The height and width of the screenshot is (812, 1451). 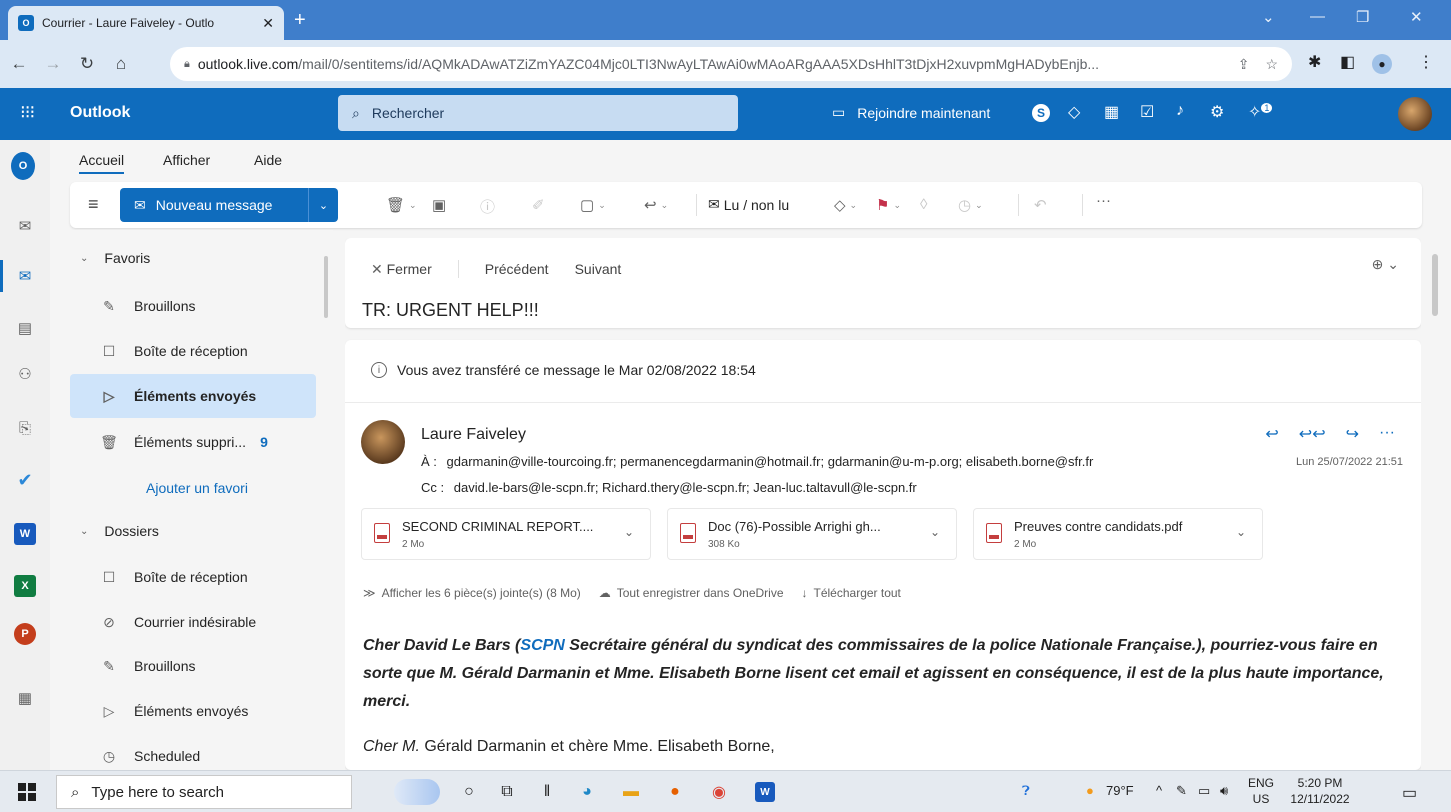 What do you see at coordinates (1385, 264) in the screenshot?
I see `zoom-icon: ⊕ ⌄` at bounding box center [1385, 264].